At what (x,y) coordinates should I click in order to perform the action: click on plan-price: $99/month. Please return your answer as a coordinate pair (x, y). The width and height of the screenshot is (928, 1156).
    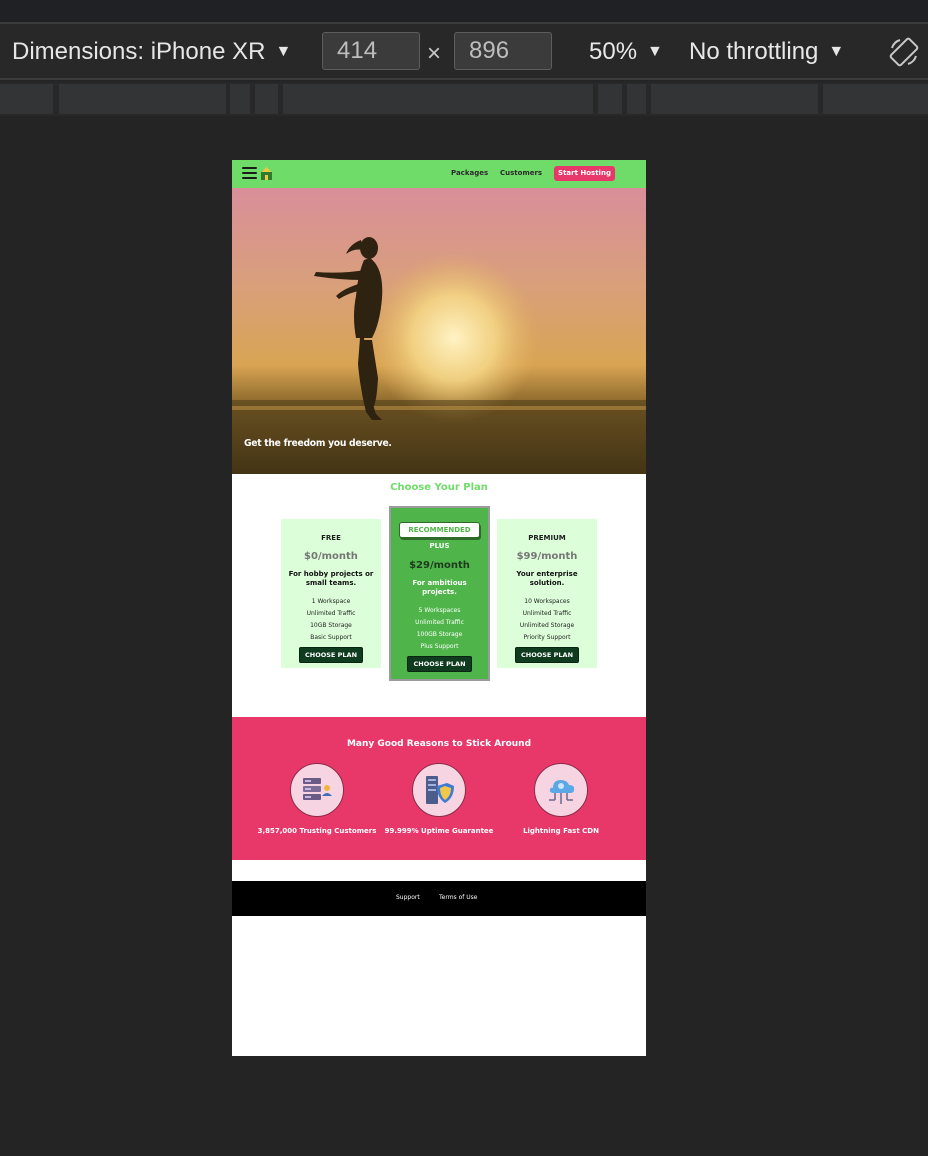
    Looking at the image, I should click on (547, 556).